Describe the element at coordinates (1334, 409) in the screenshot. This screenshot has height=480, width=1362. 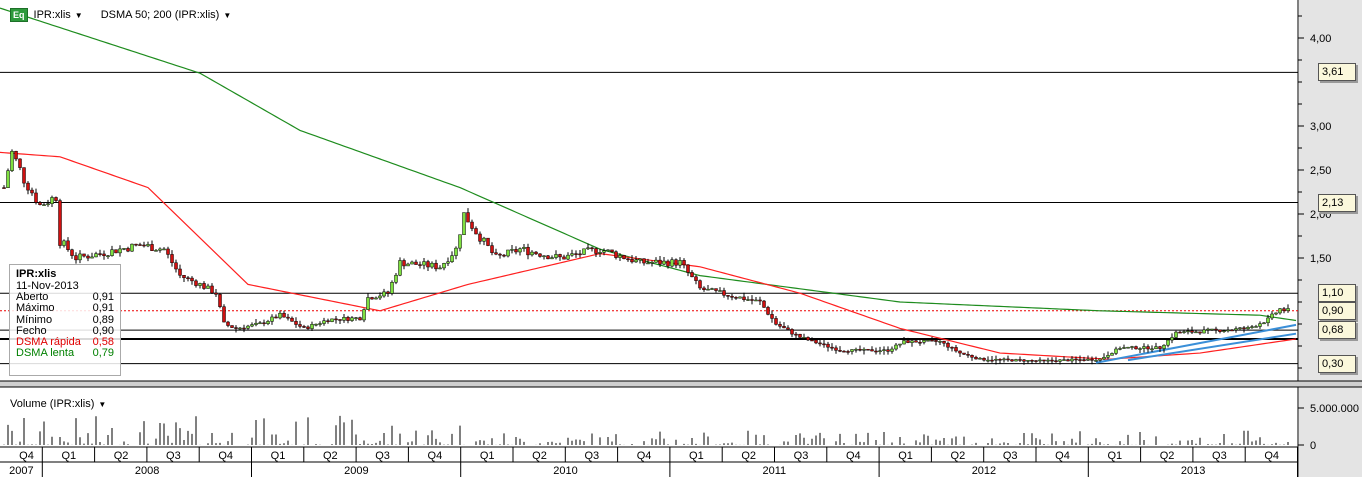
I see `volume-tick-label: 5.000.000` at that location.